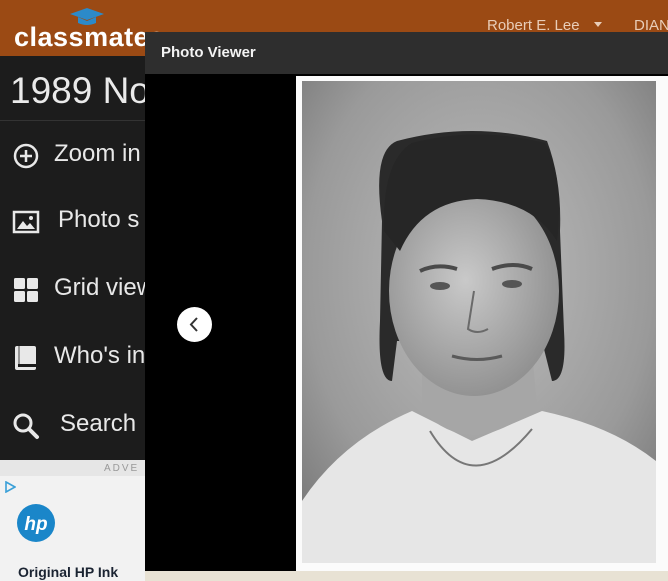 The image size is (668, 581). What do you see at coordinates (26, 426) in the screenshot?
I see `search-icon` at bounding box center [26, 426].